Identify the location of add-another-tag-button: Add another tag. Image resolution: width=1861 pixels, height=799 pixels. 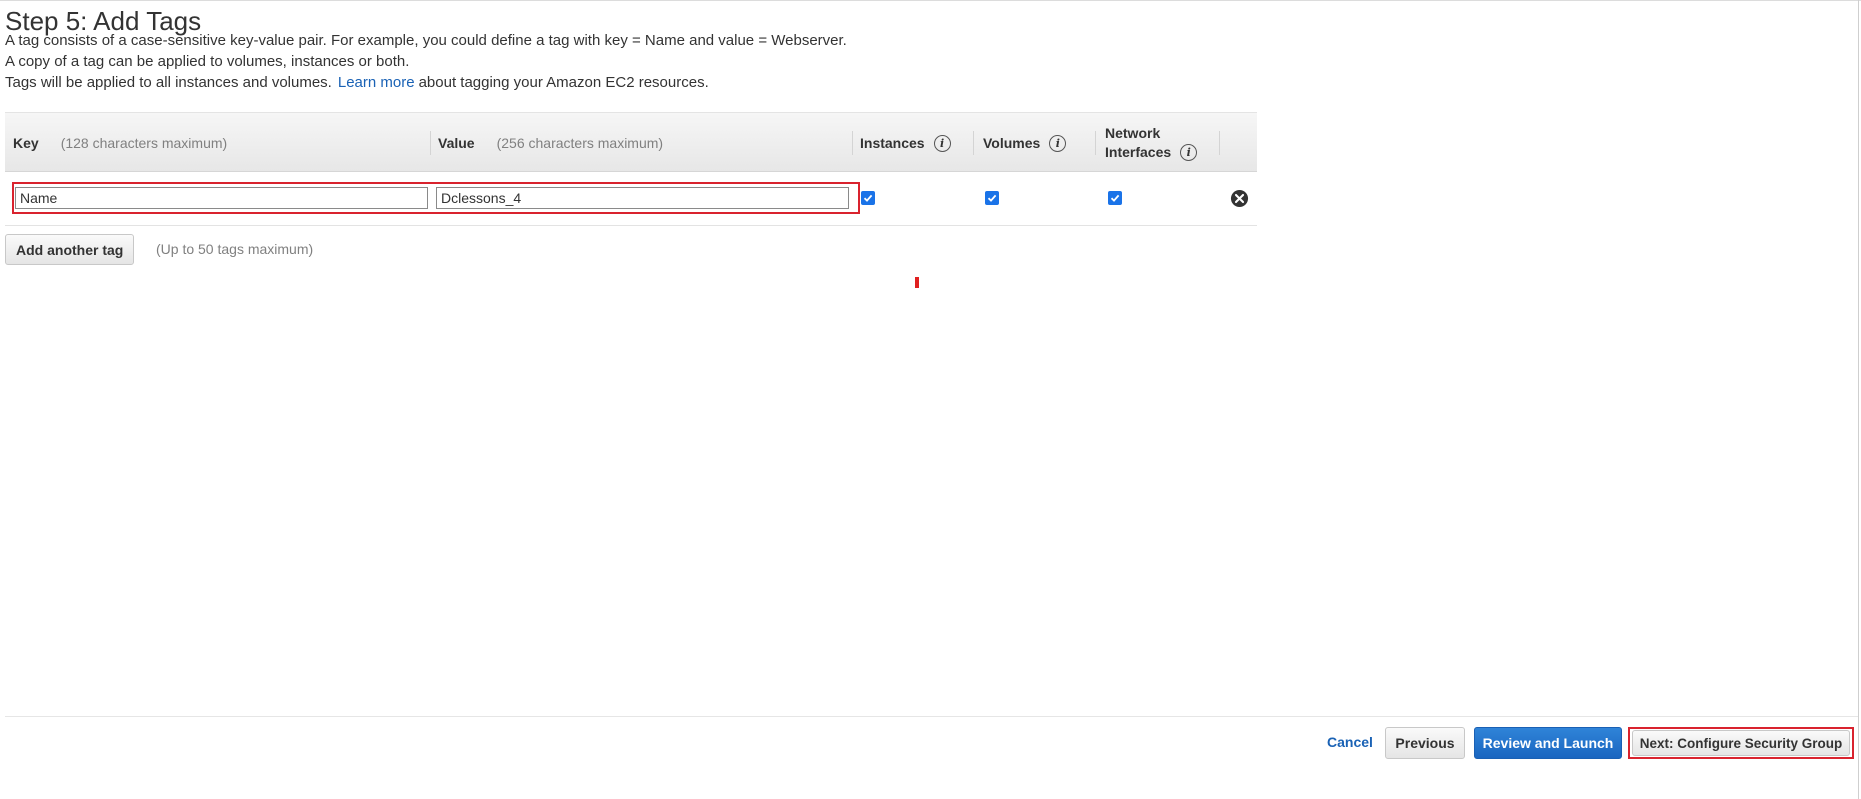
(70, 249).